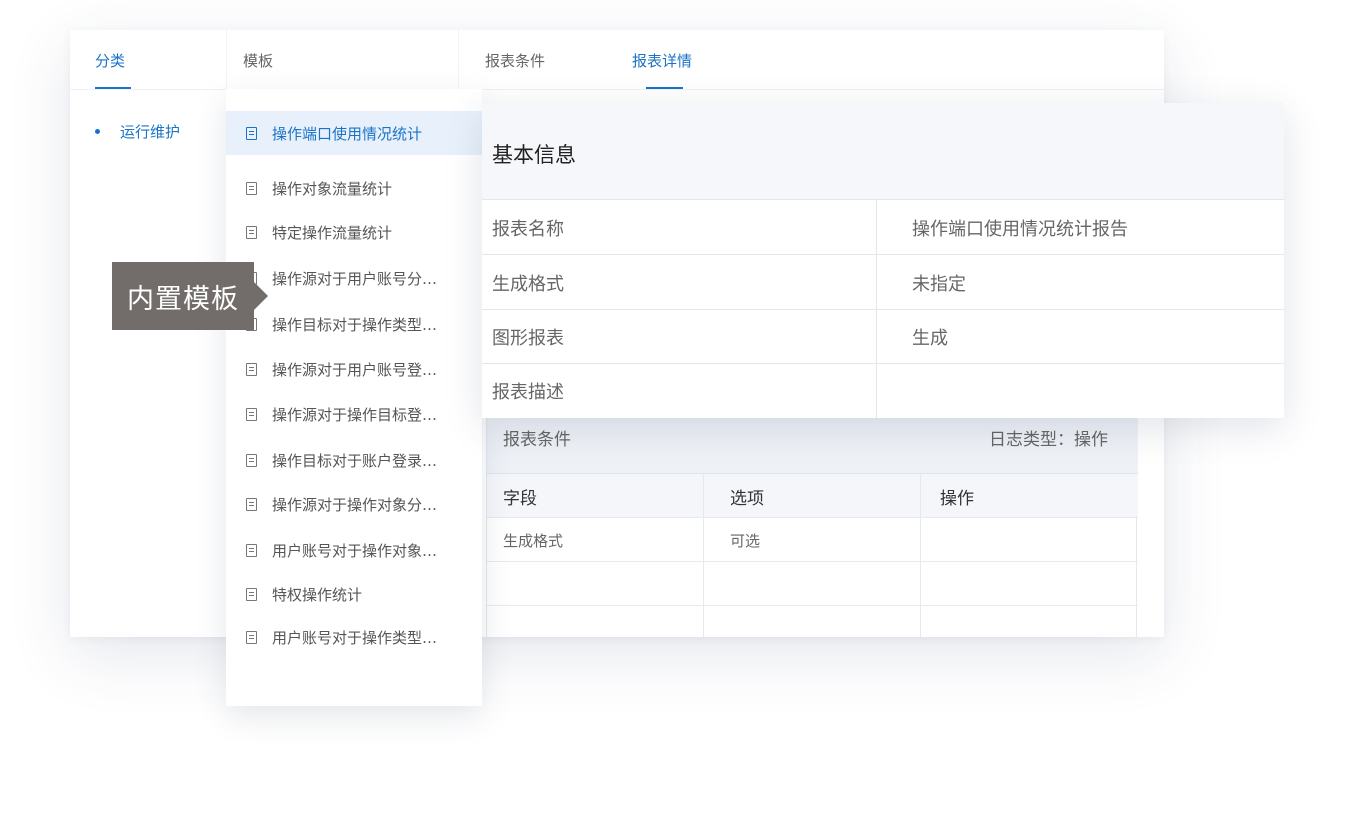 Image resolution: width=1356 pixels, height=818 pixels. What do you see at coordinates (520, 498) in the screenshot?
I see `column-header-field: 字段` at bounding box center [520, 498].